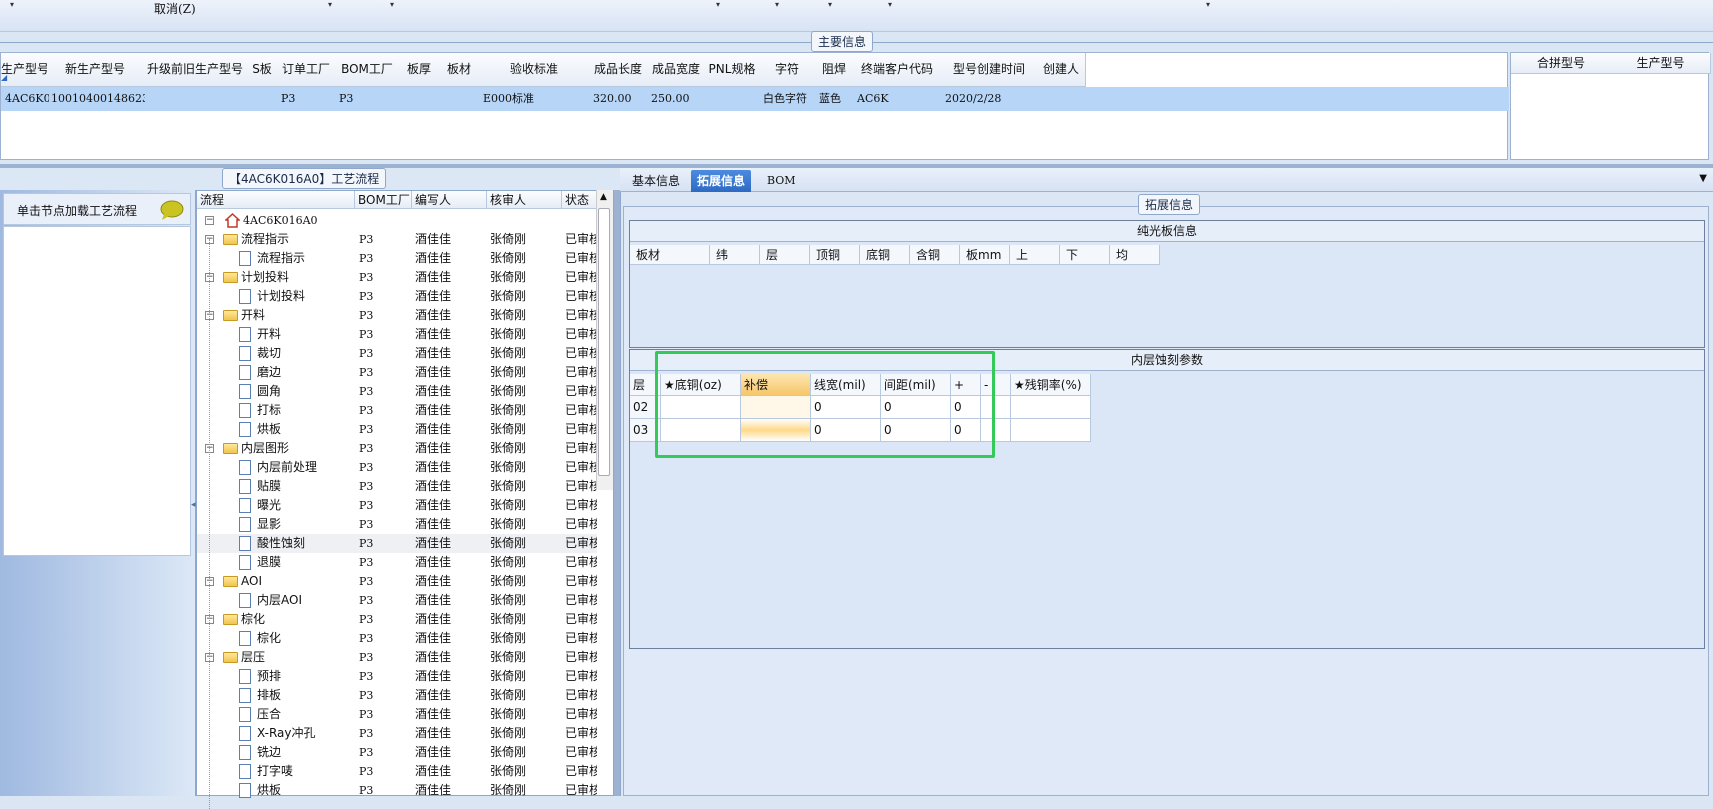 Image resolution: width=1713 pixels, height=809 pixels. I want to click on scroll-thumb, so click(604, 342).